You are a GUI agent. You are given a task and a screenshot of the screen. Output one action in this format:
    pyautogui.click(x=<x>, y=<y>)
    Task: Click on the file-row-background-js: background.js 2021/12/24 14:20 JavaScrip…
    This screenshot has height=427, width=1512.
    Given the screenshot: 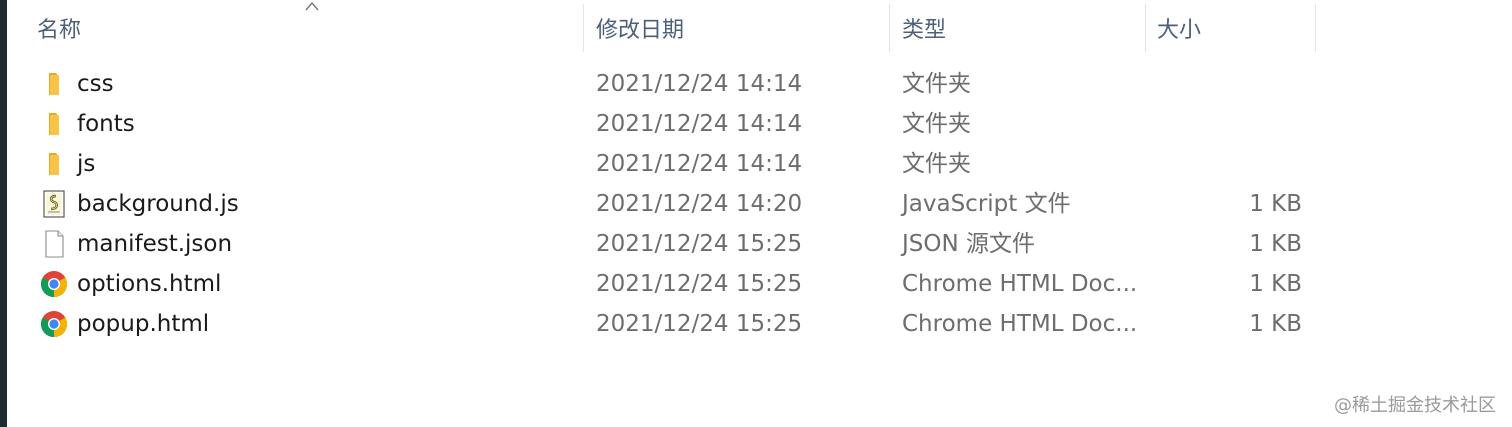 What is the action you would take?
    pyautogui.click(x=759, y=204)
    